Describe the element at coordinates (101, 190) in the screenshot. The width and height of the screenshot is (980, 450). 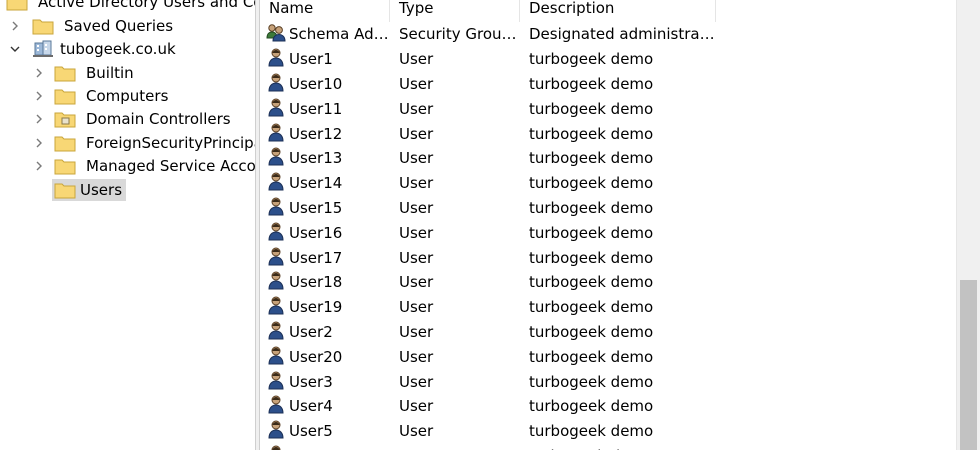
I see `tree-item-label: Users` at that location.